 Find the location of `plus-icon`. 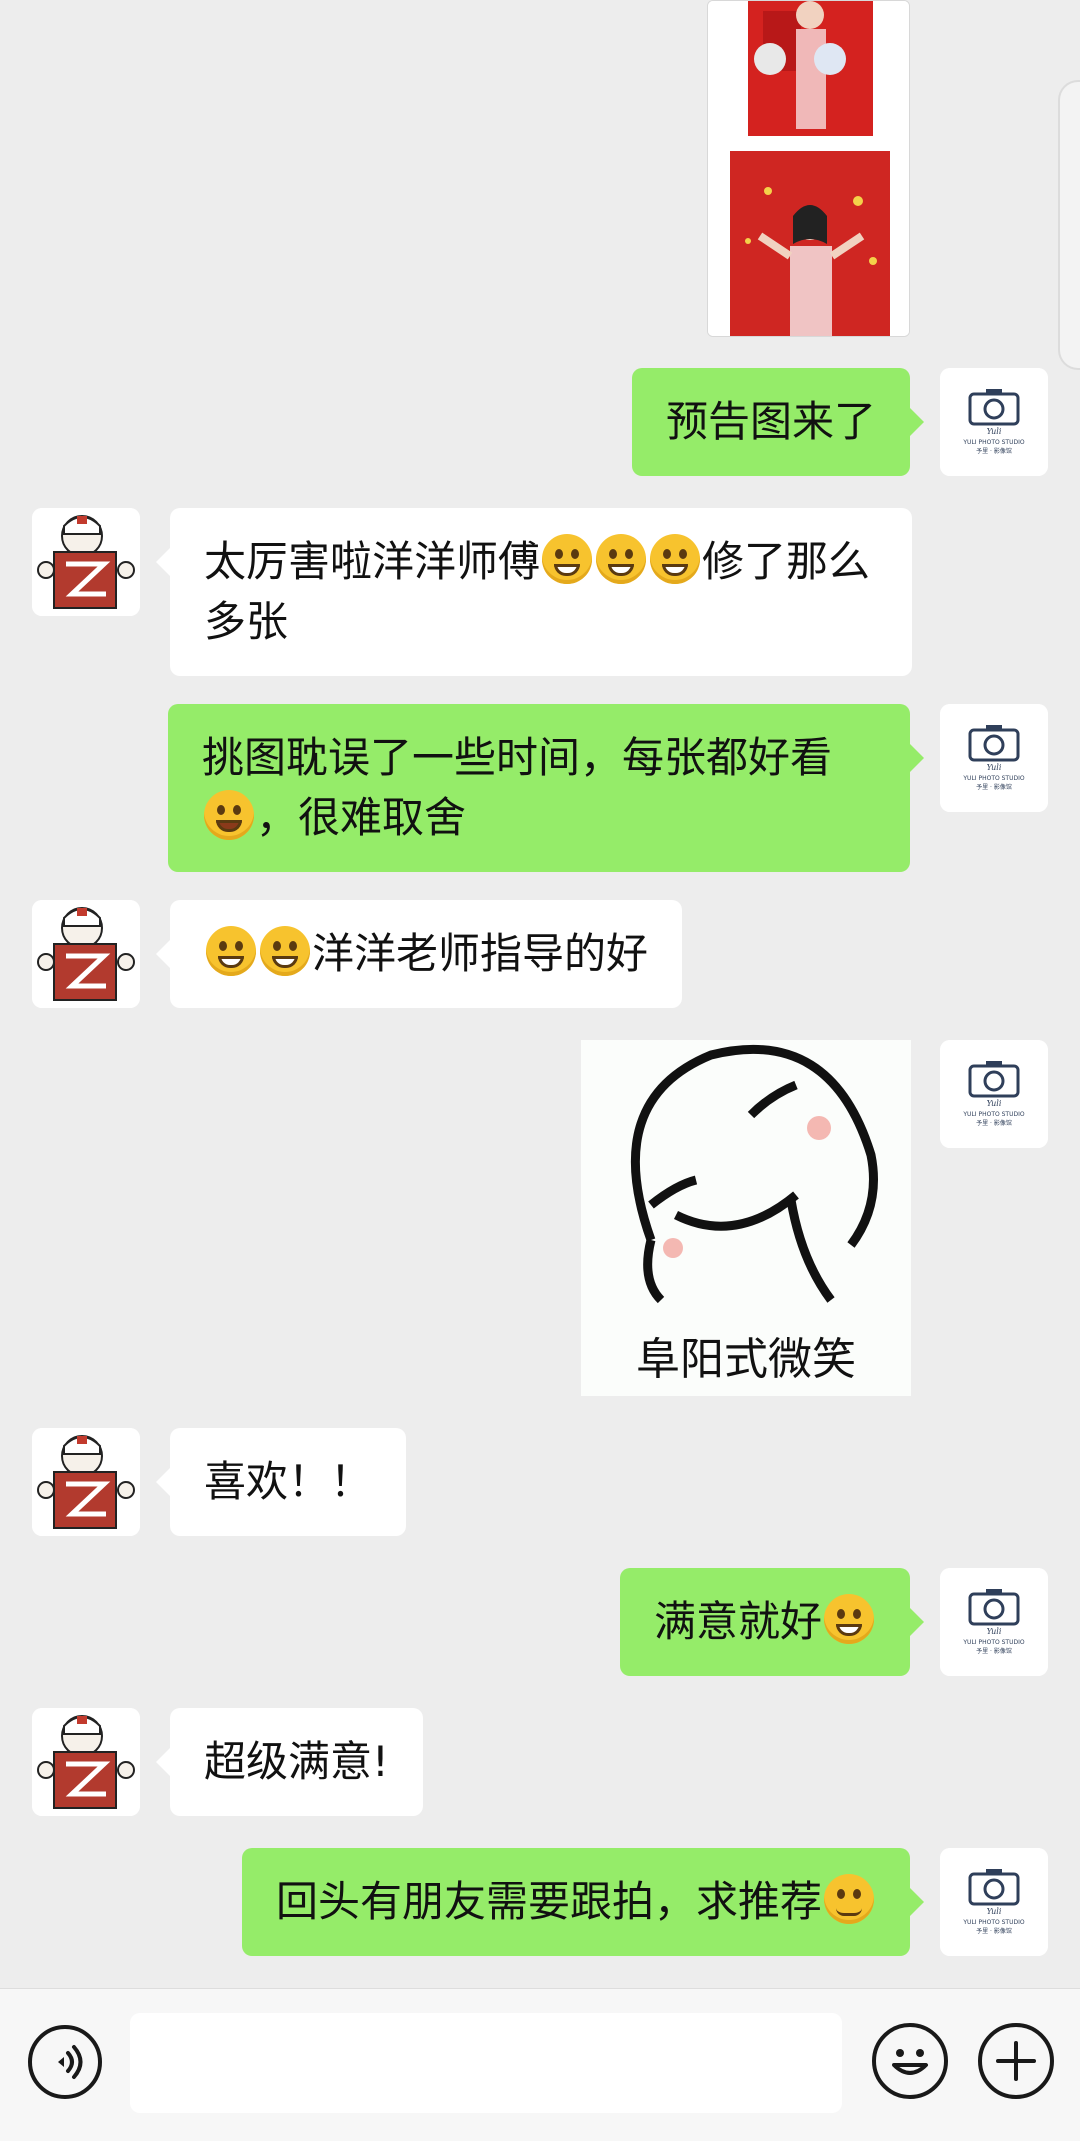

plus-icon is located at coordinates (1016, 2061).